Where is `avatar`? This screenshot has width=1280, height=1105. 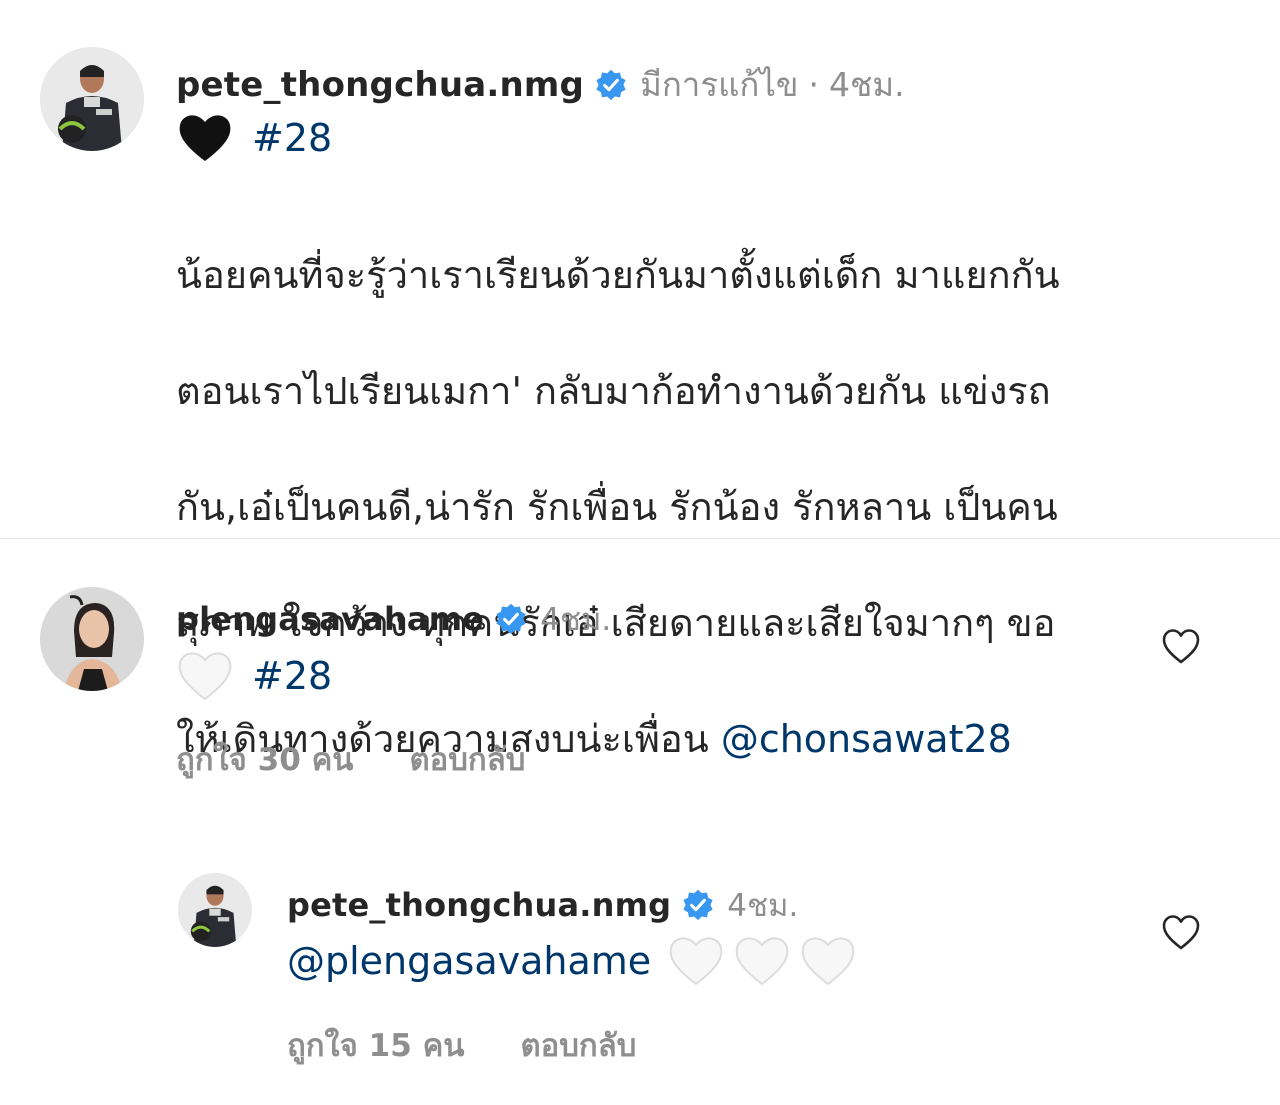 avatar is located at coordinates (92, 99).